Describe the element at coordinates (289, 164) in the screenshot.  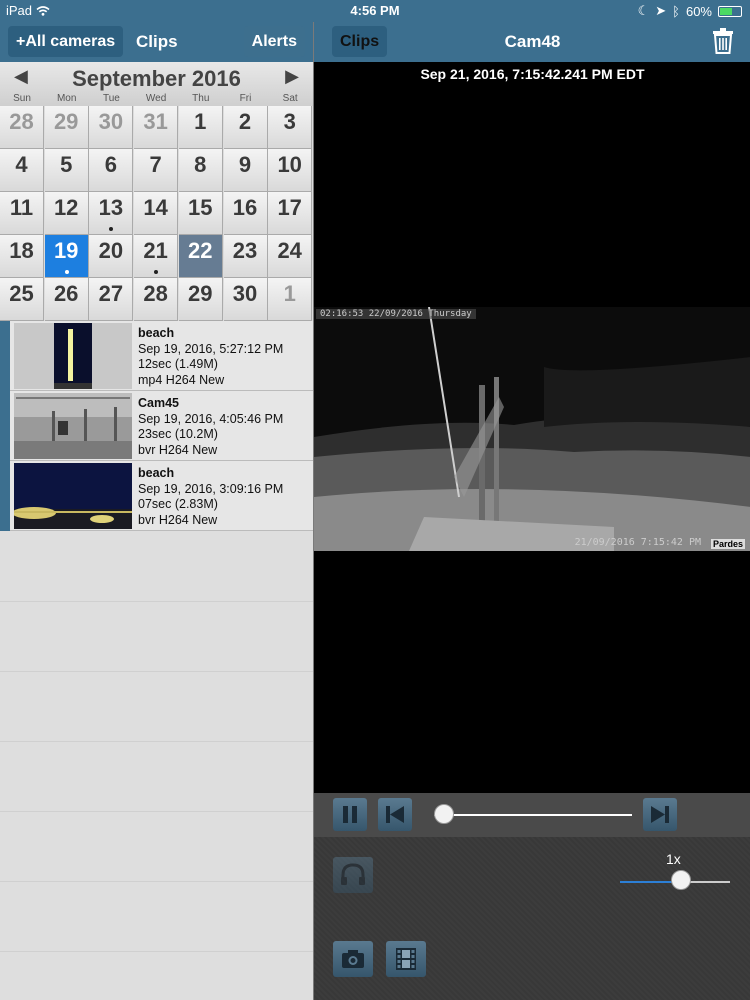
I see `calendar-day-number: 10` at that location.